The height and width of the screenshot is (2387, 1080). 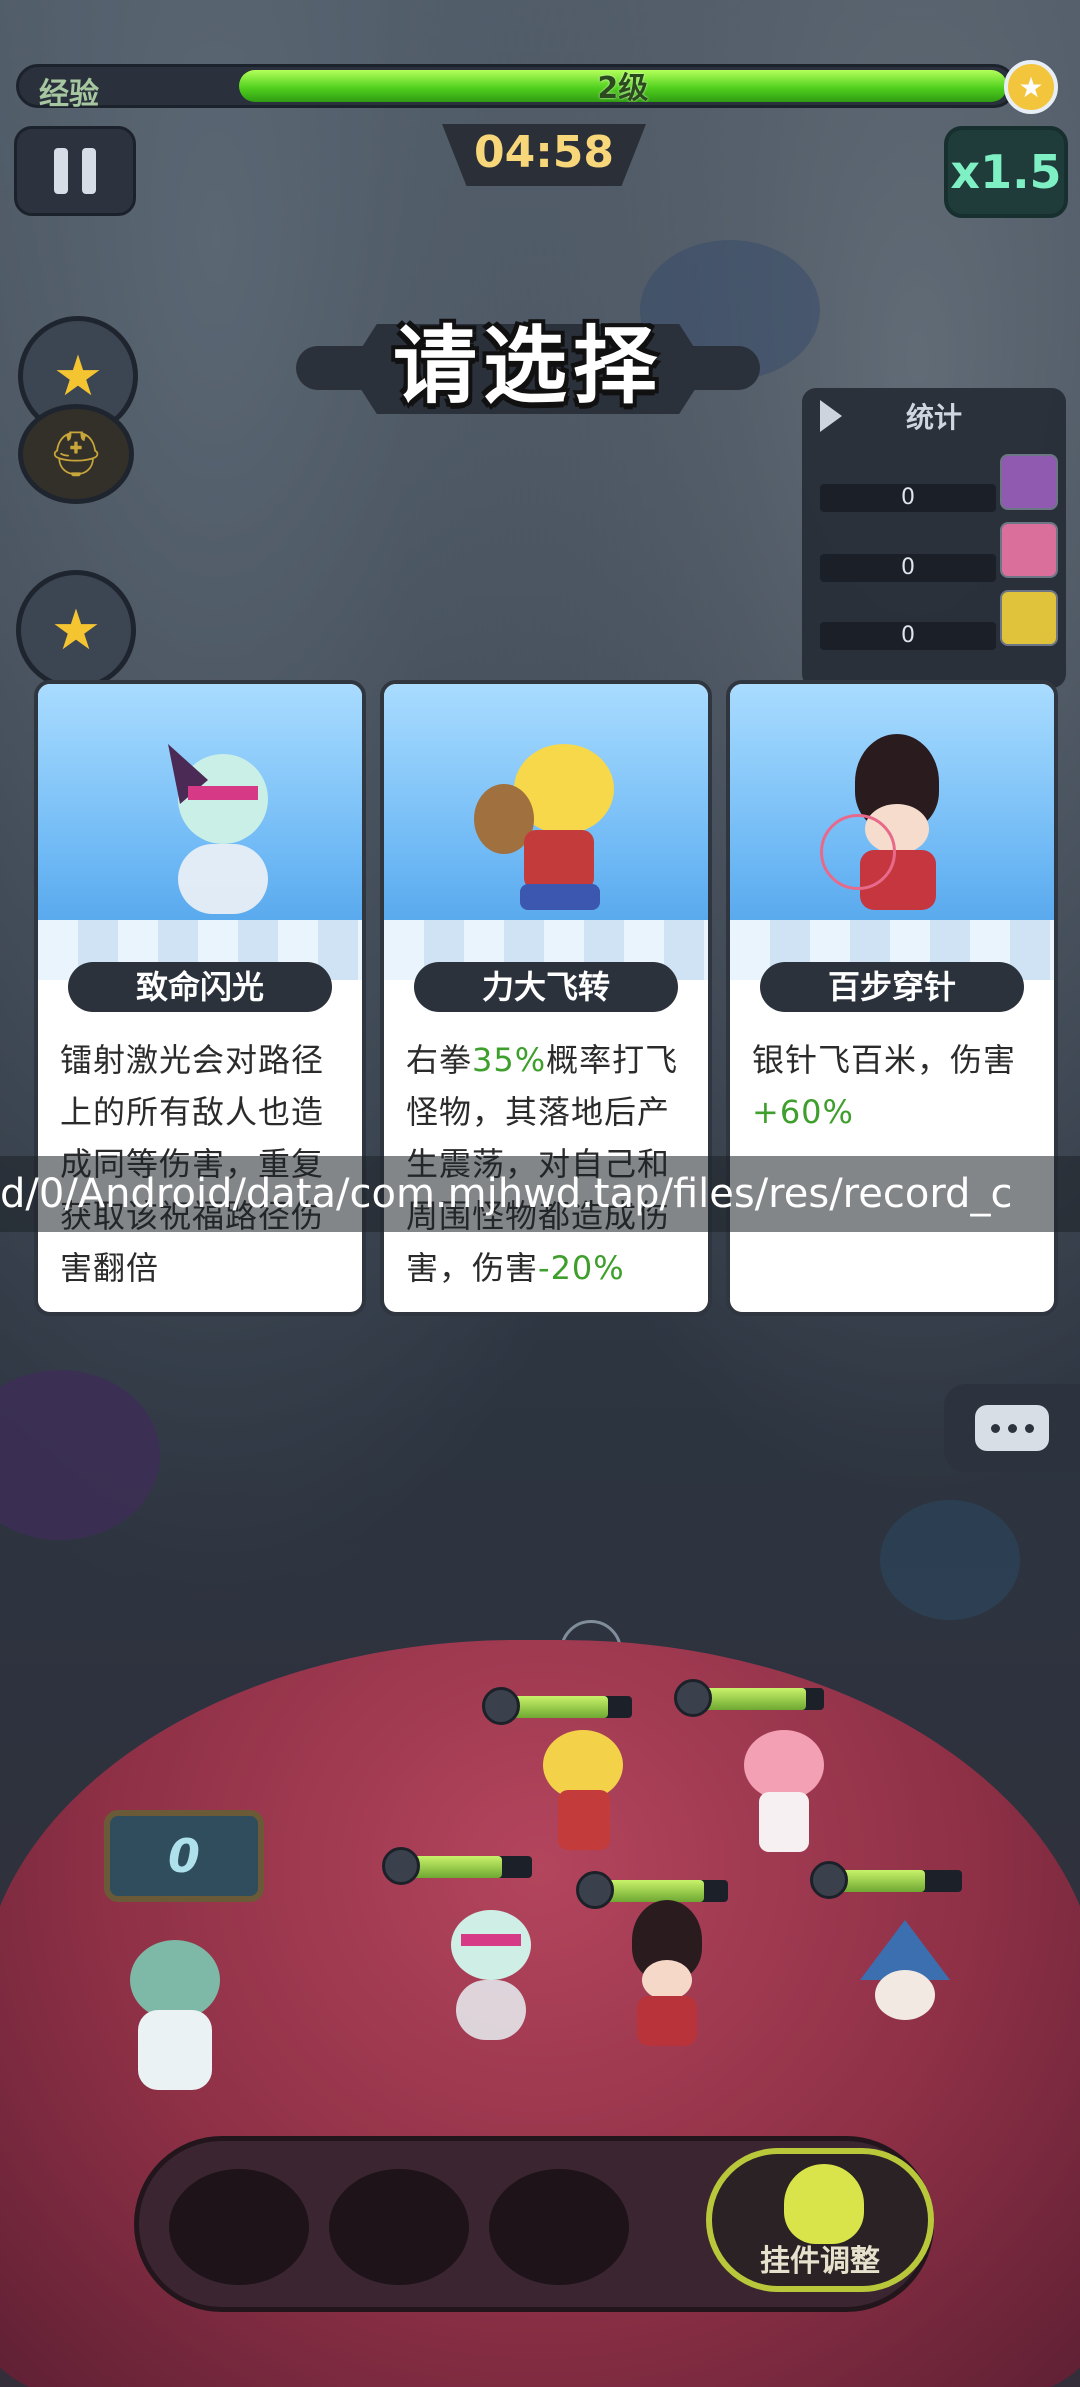 What do you see at coordinates (894, 1086) in the screenshot?
I see `card-description: 银针飞百米，伤害 +60%` at bounding box center [894, 1086].